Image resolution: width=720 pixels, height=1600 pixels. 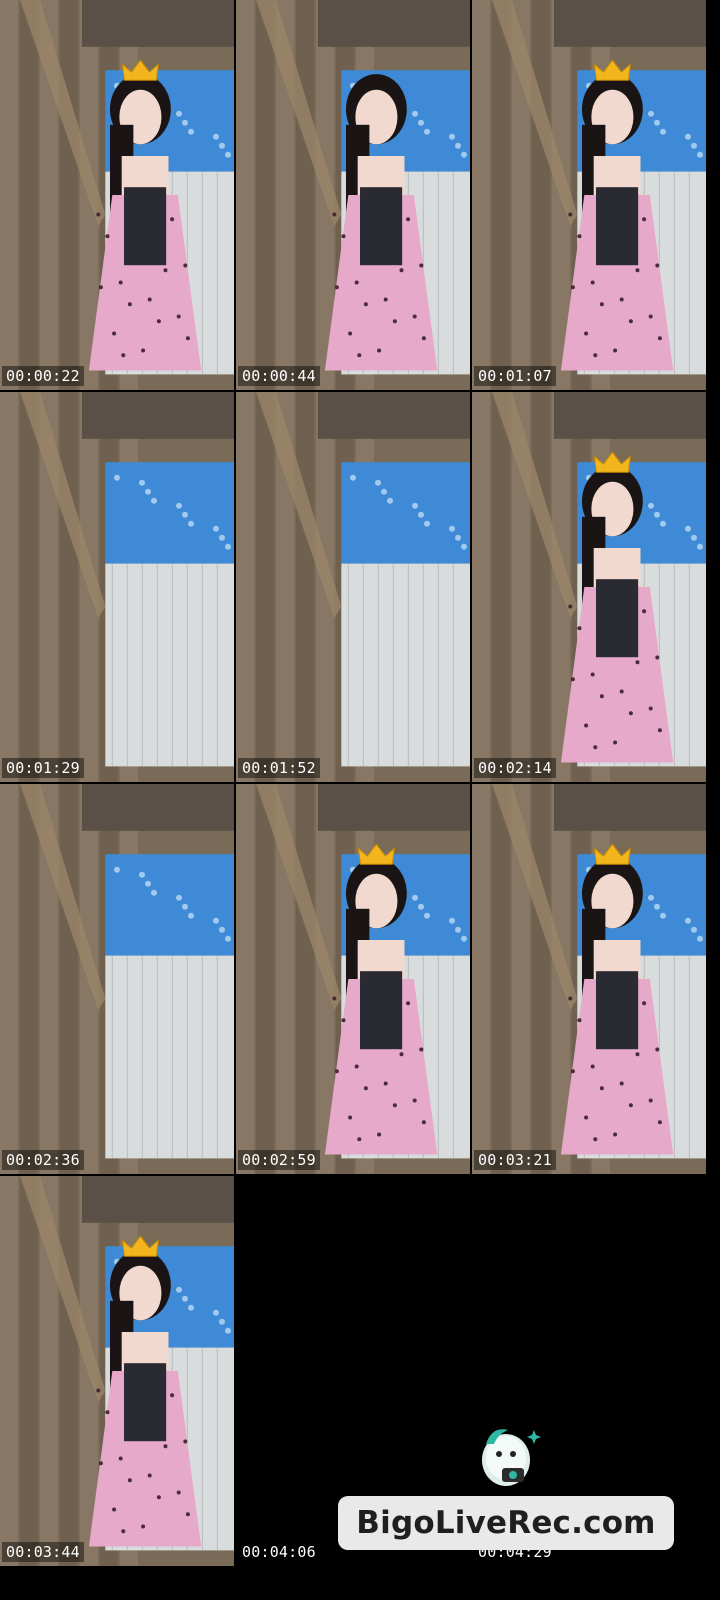 I want to click on watermark-logo: BigoLive Rec.com, so click(x=506, y=1486).